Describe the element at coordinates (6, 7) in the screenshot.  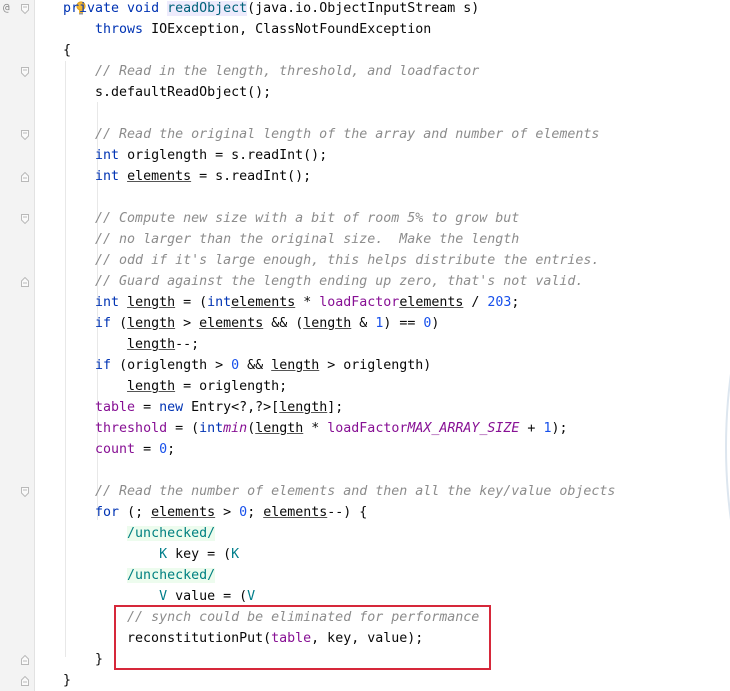
I see `override-marker-icon: @` at that location.